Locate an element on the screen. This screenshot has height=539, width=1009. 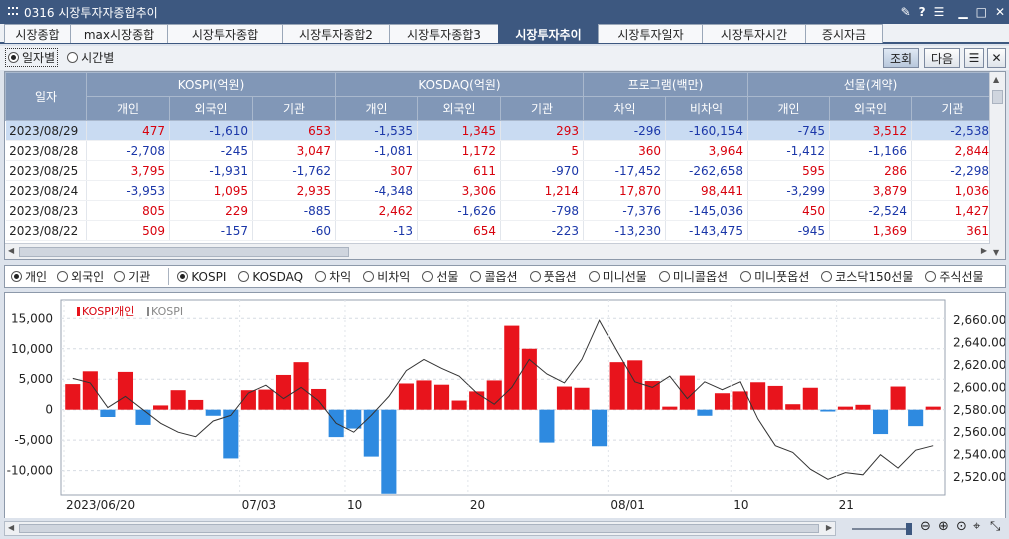
chart-scroll-thumb is located at coordinates (419, 528).